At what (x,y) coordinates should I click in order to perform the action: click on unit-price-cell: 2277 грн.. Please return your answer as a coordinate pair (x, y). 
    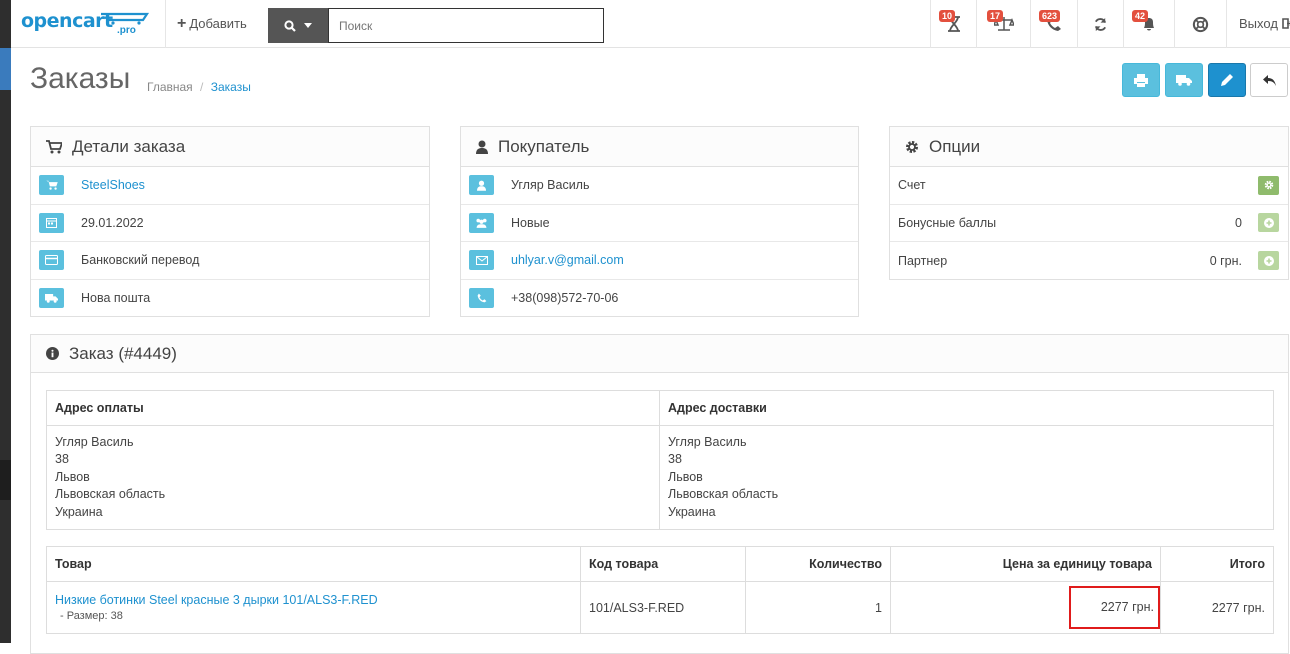
    Looking at the image, I should click on (1025, 607).